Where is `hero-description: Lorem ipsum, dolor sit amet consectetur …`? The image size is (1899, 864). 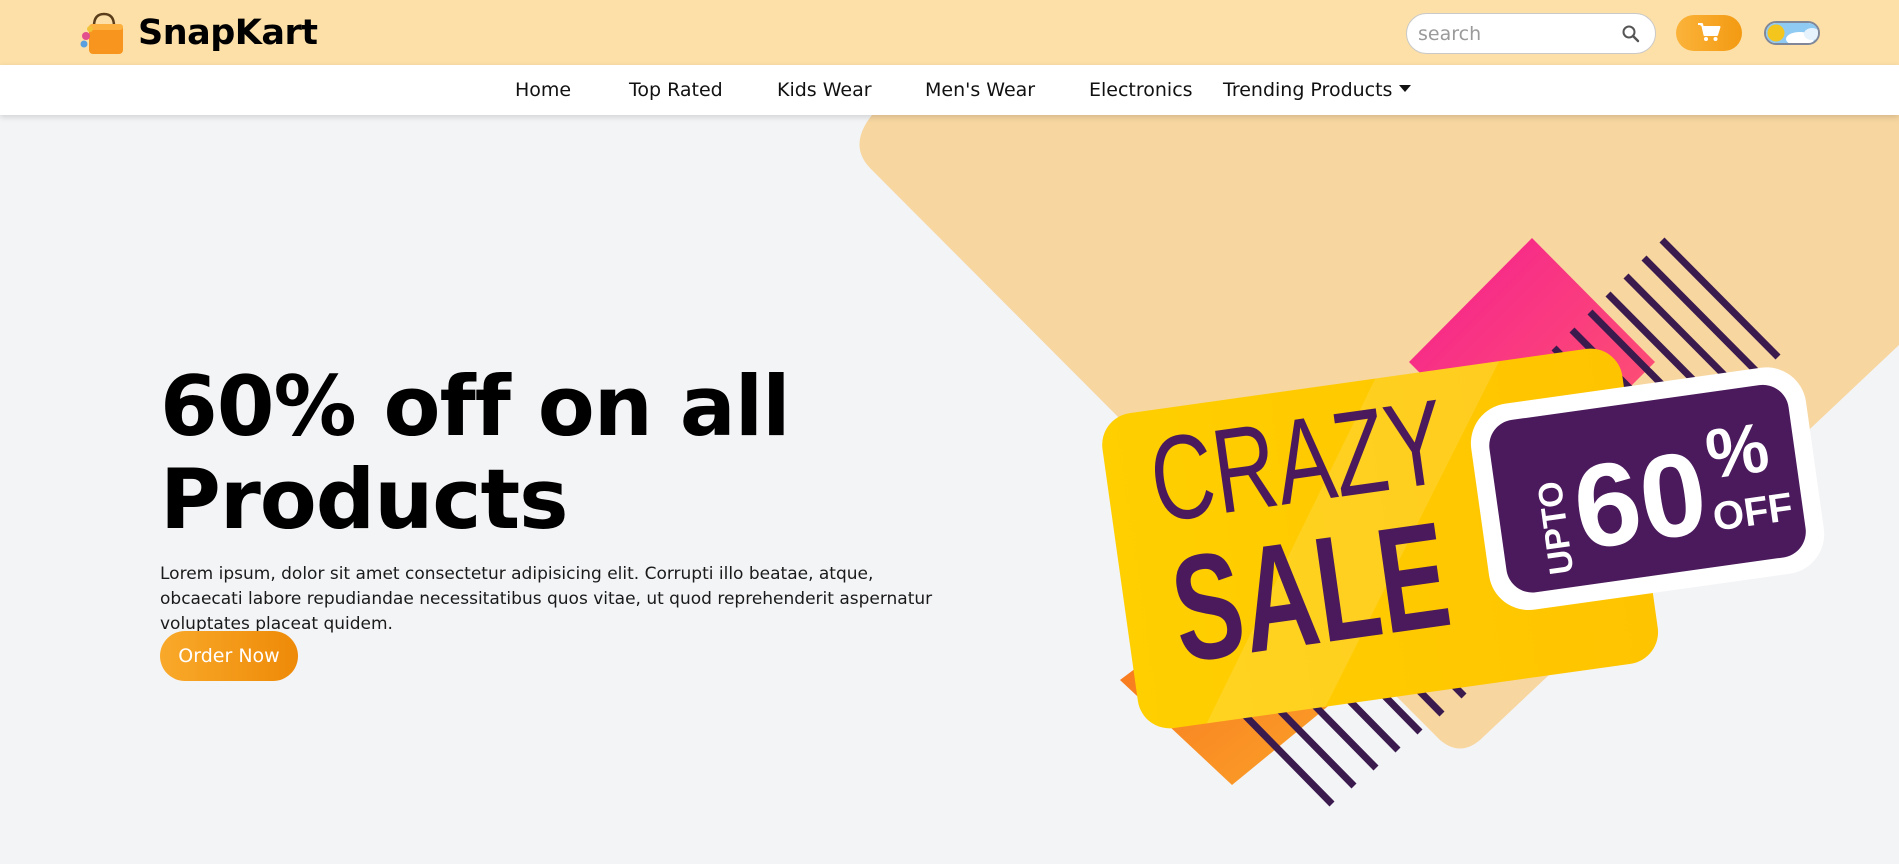 hero-description: Lorem ipsum, dolor sit amet consectetur … is located at coordinates (546, 599).